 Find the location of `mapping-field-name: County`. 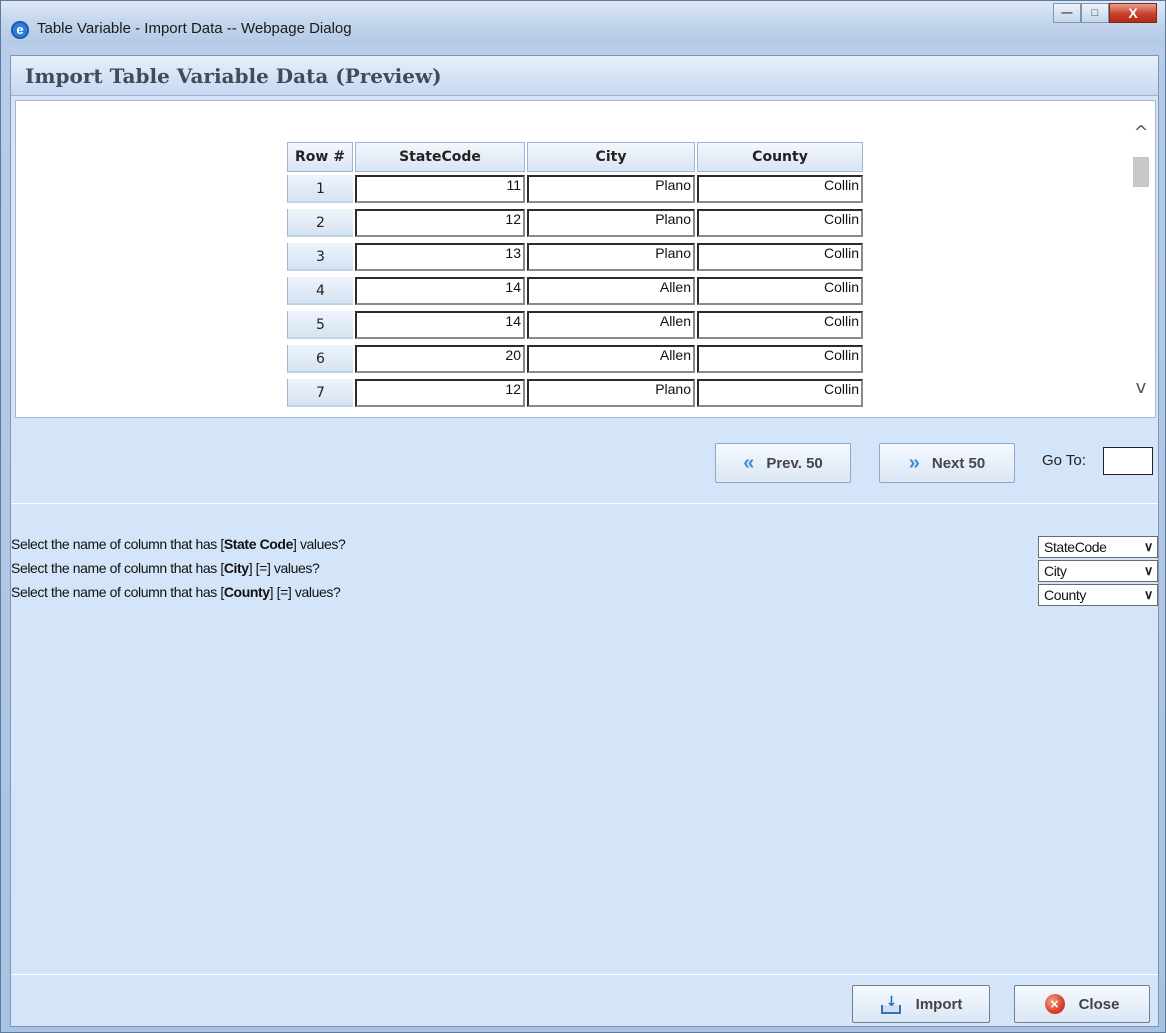

mapping-field-name: County is located at coordinates (246, 592).